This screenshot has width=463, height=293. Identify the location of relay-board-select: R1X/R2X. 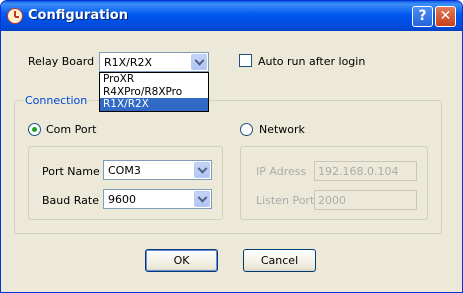
(154, 62).